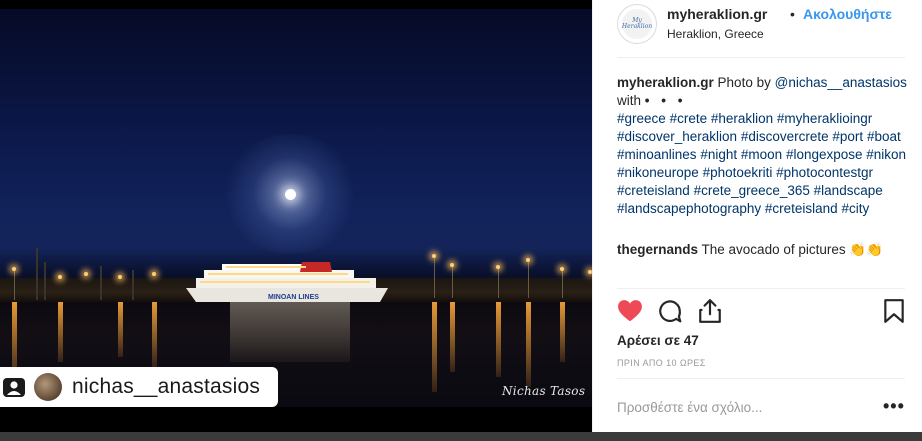 This screenshot has width=922, height=441. What do you see at coordinates (847, 136) in the screenshot?
I see `hashtag-link: #port` at bounding box center [847, 136].